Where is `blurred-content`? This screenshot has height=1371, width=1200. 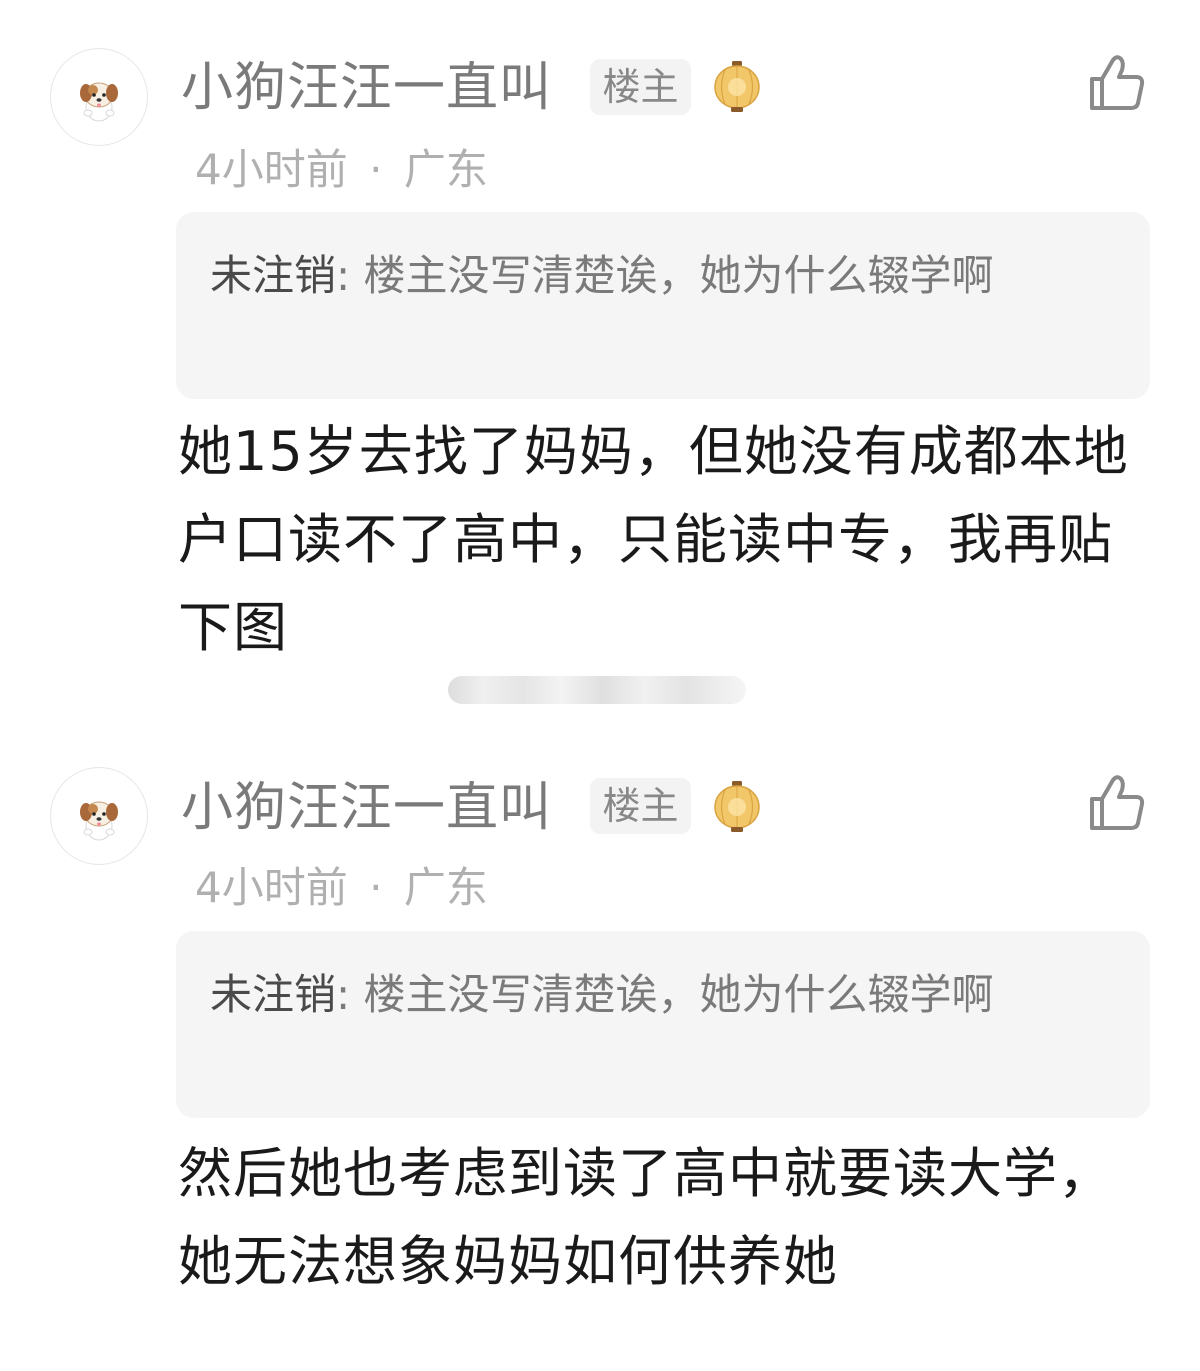 blurred-content is located at coordinates (597, 690).